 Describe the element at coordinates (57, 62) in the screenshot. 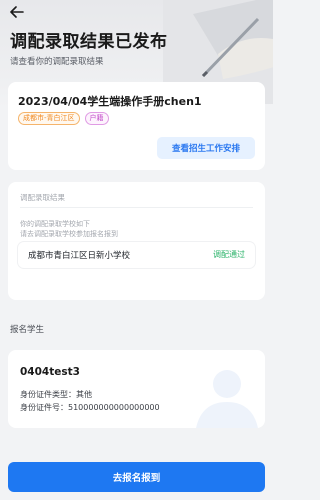

I see `page-subtitle: 请查看你的调配录取结果` at that location.